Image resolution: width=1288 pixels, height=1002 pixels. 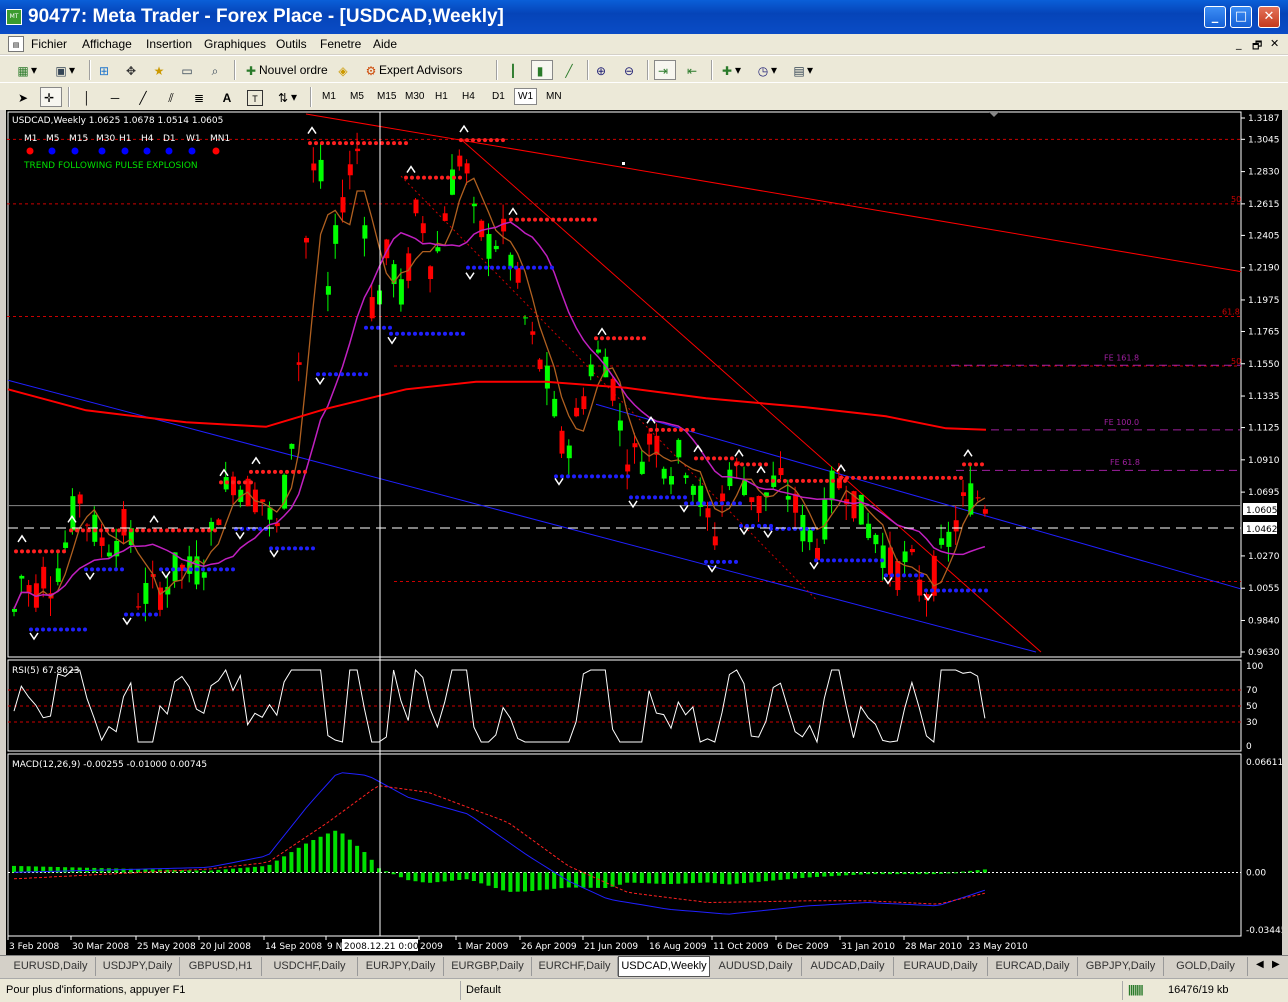 I want to click on mdi-close-button: ✕, so click(x=1274, y=43).